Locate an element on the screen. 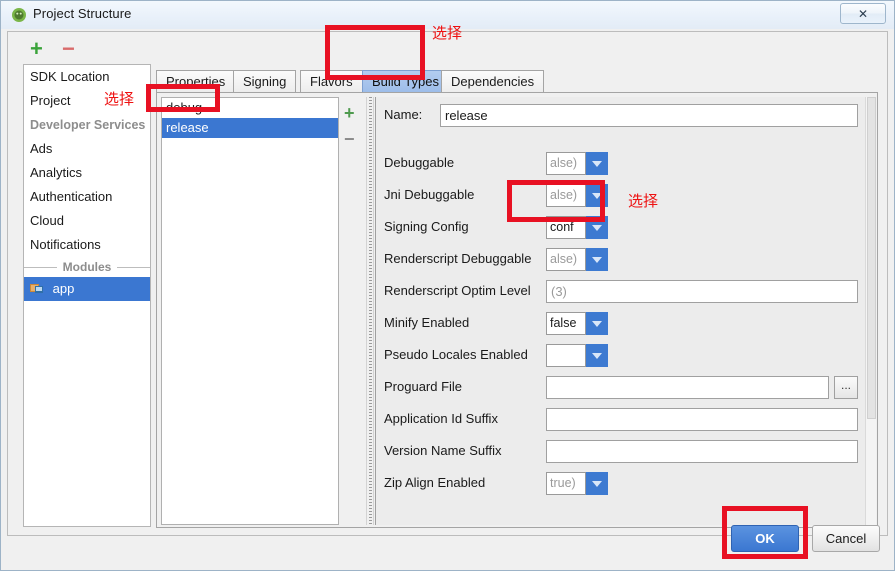 Image resolution: width=895 pixels, height=571 pixels. pseudo-locales-enabled-value is located at coordinates (566, 355).